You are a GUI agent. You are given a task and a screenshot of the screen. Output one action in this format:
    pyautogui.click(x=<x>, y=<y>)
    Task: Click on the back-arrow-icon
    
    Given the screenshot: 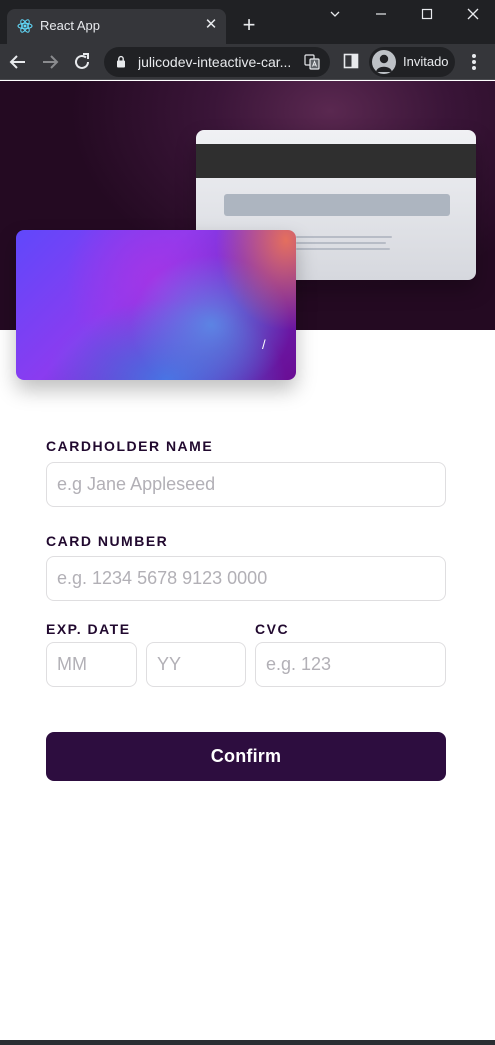 What is the action you would take?
    pyautogui.click(x=18, y=62)
    